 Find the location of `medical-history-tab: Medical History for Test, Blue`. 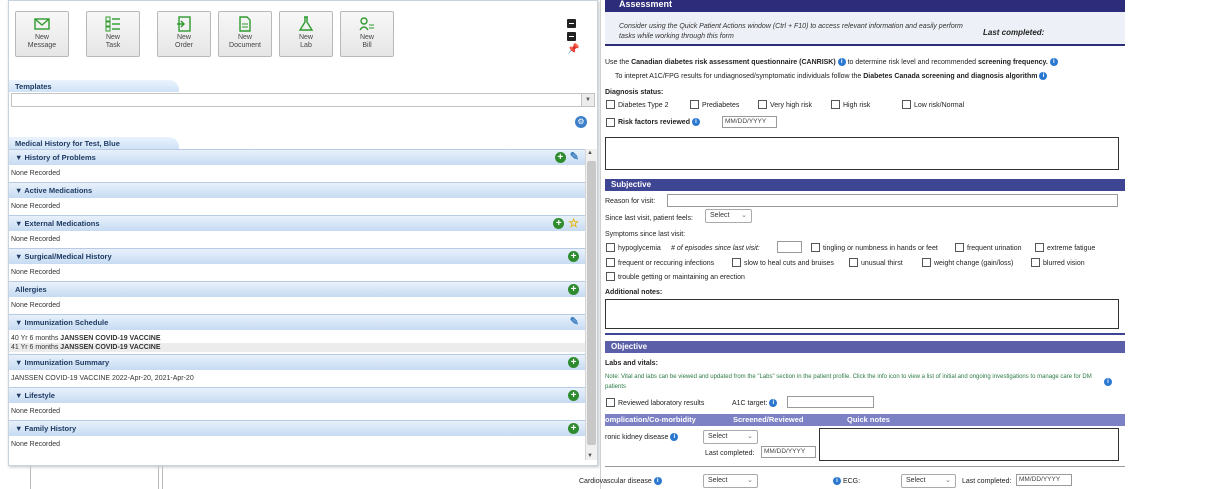

medical-history-tab: Medical History for Test, Blue is located at coordinates (94, 143).